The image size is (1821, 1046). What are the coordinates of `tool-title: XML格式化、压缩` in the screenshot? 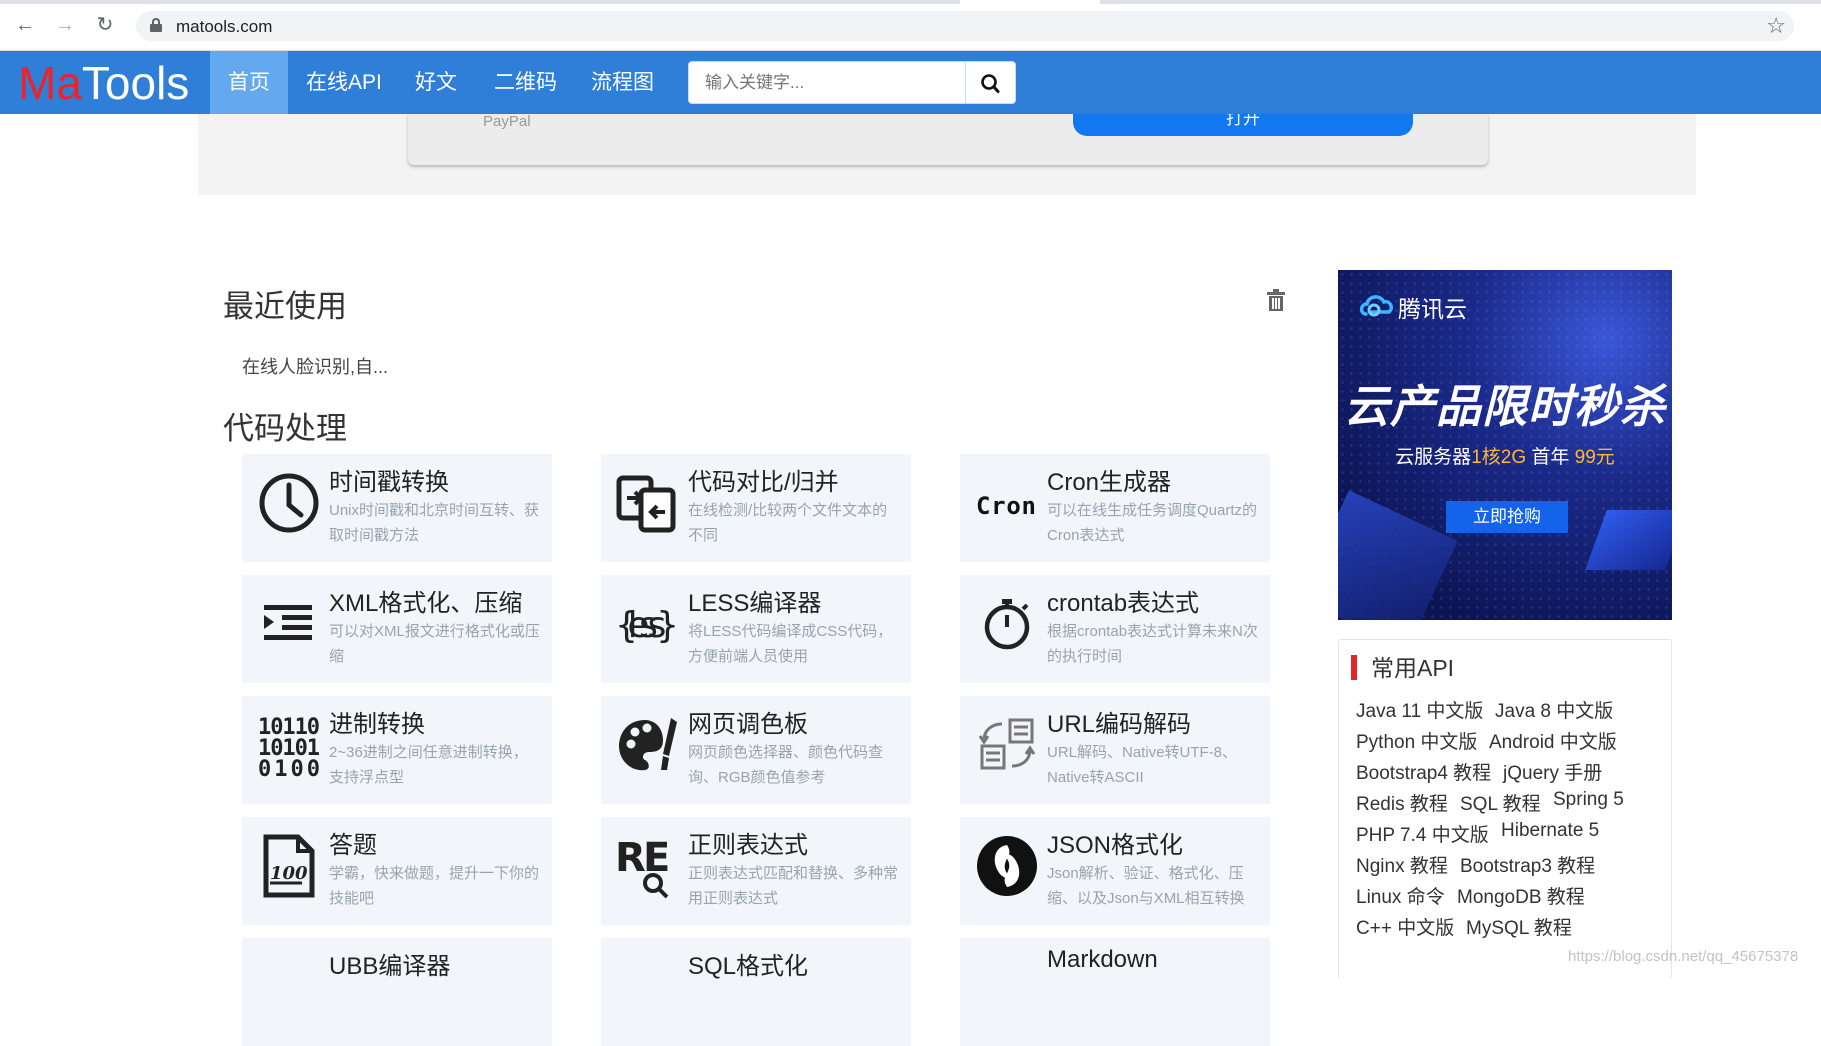 It's located at (426, 603).